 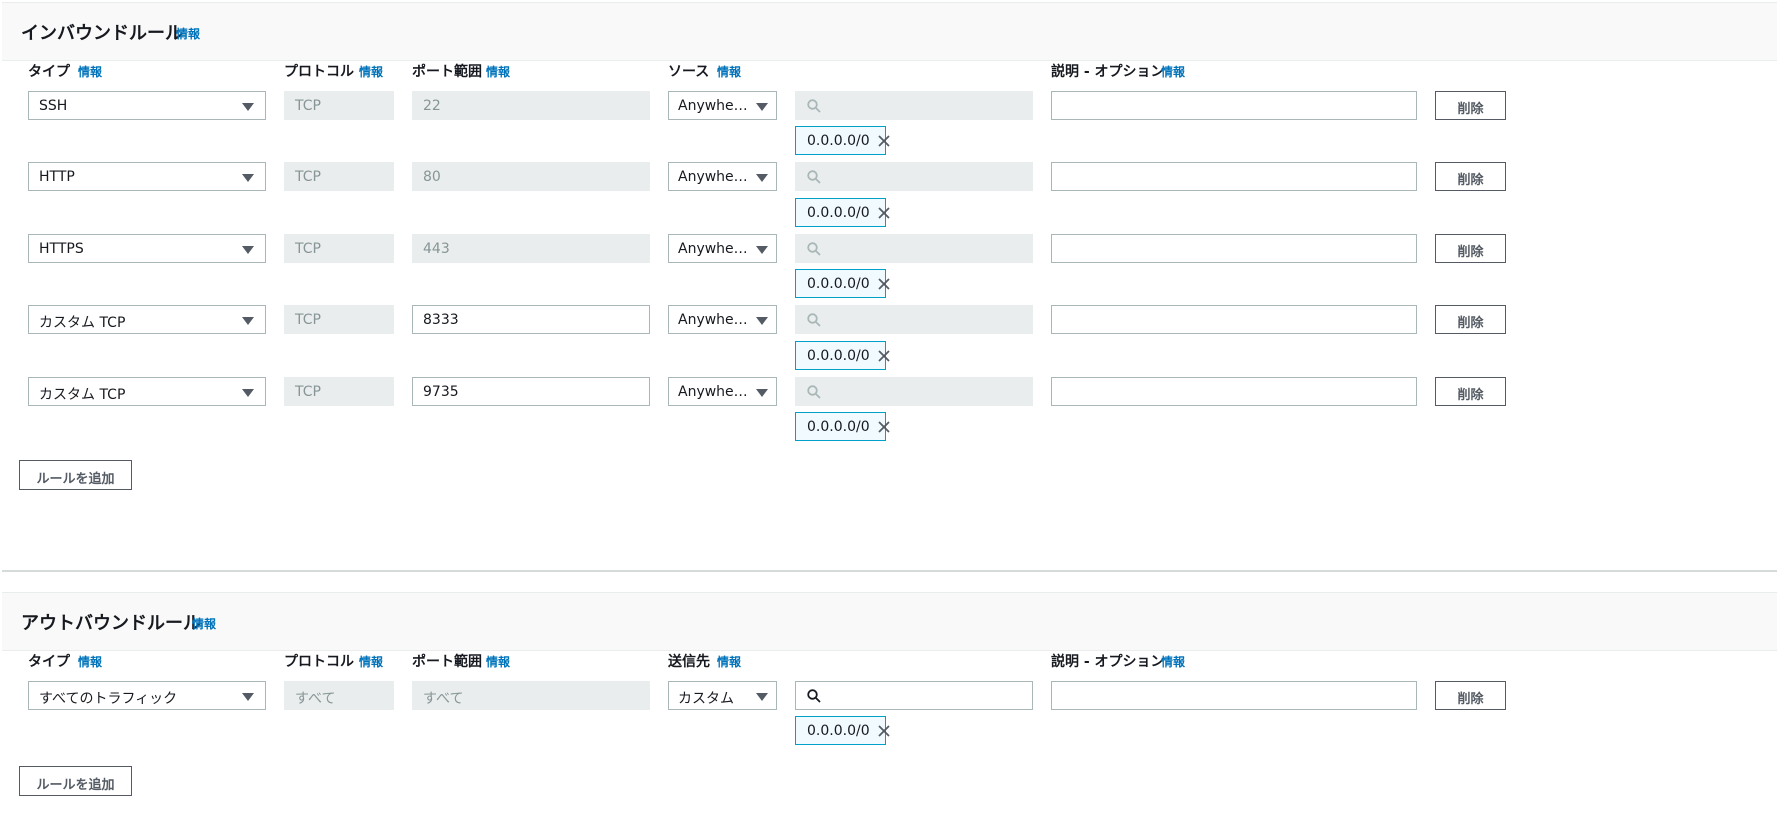 I want to click on port-range-field: すべて, so click(x=531, y=695).